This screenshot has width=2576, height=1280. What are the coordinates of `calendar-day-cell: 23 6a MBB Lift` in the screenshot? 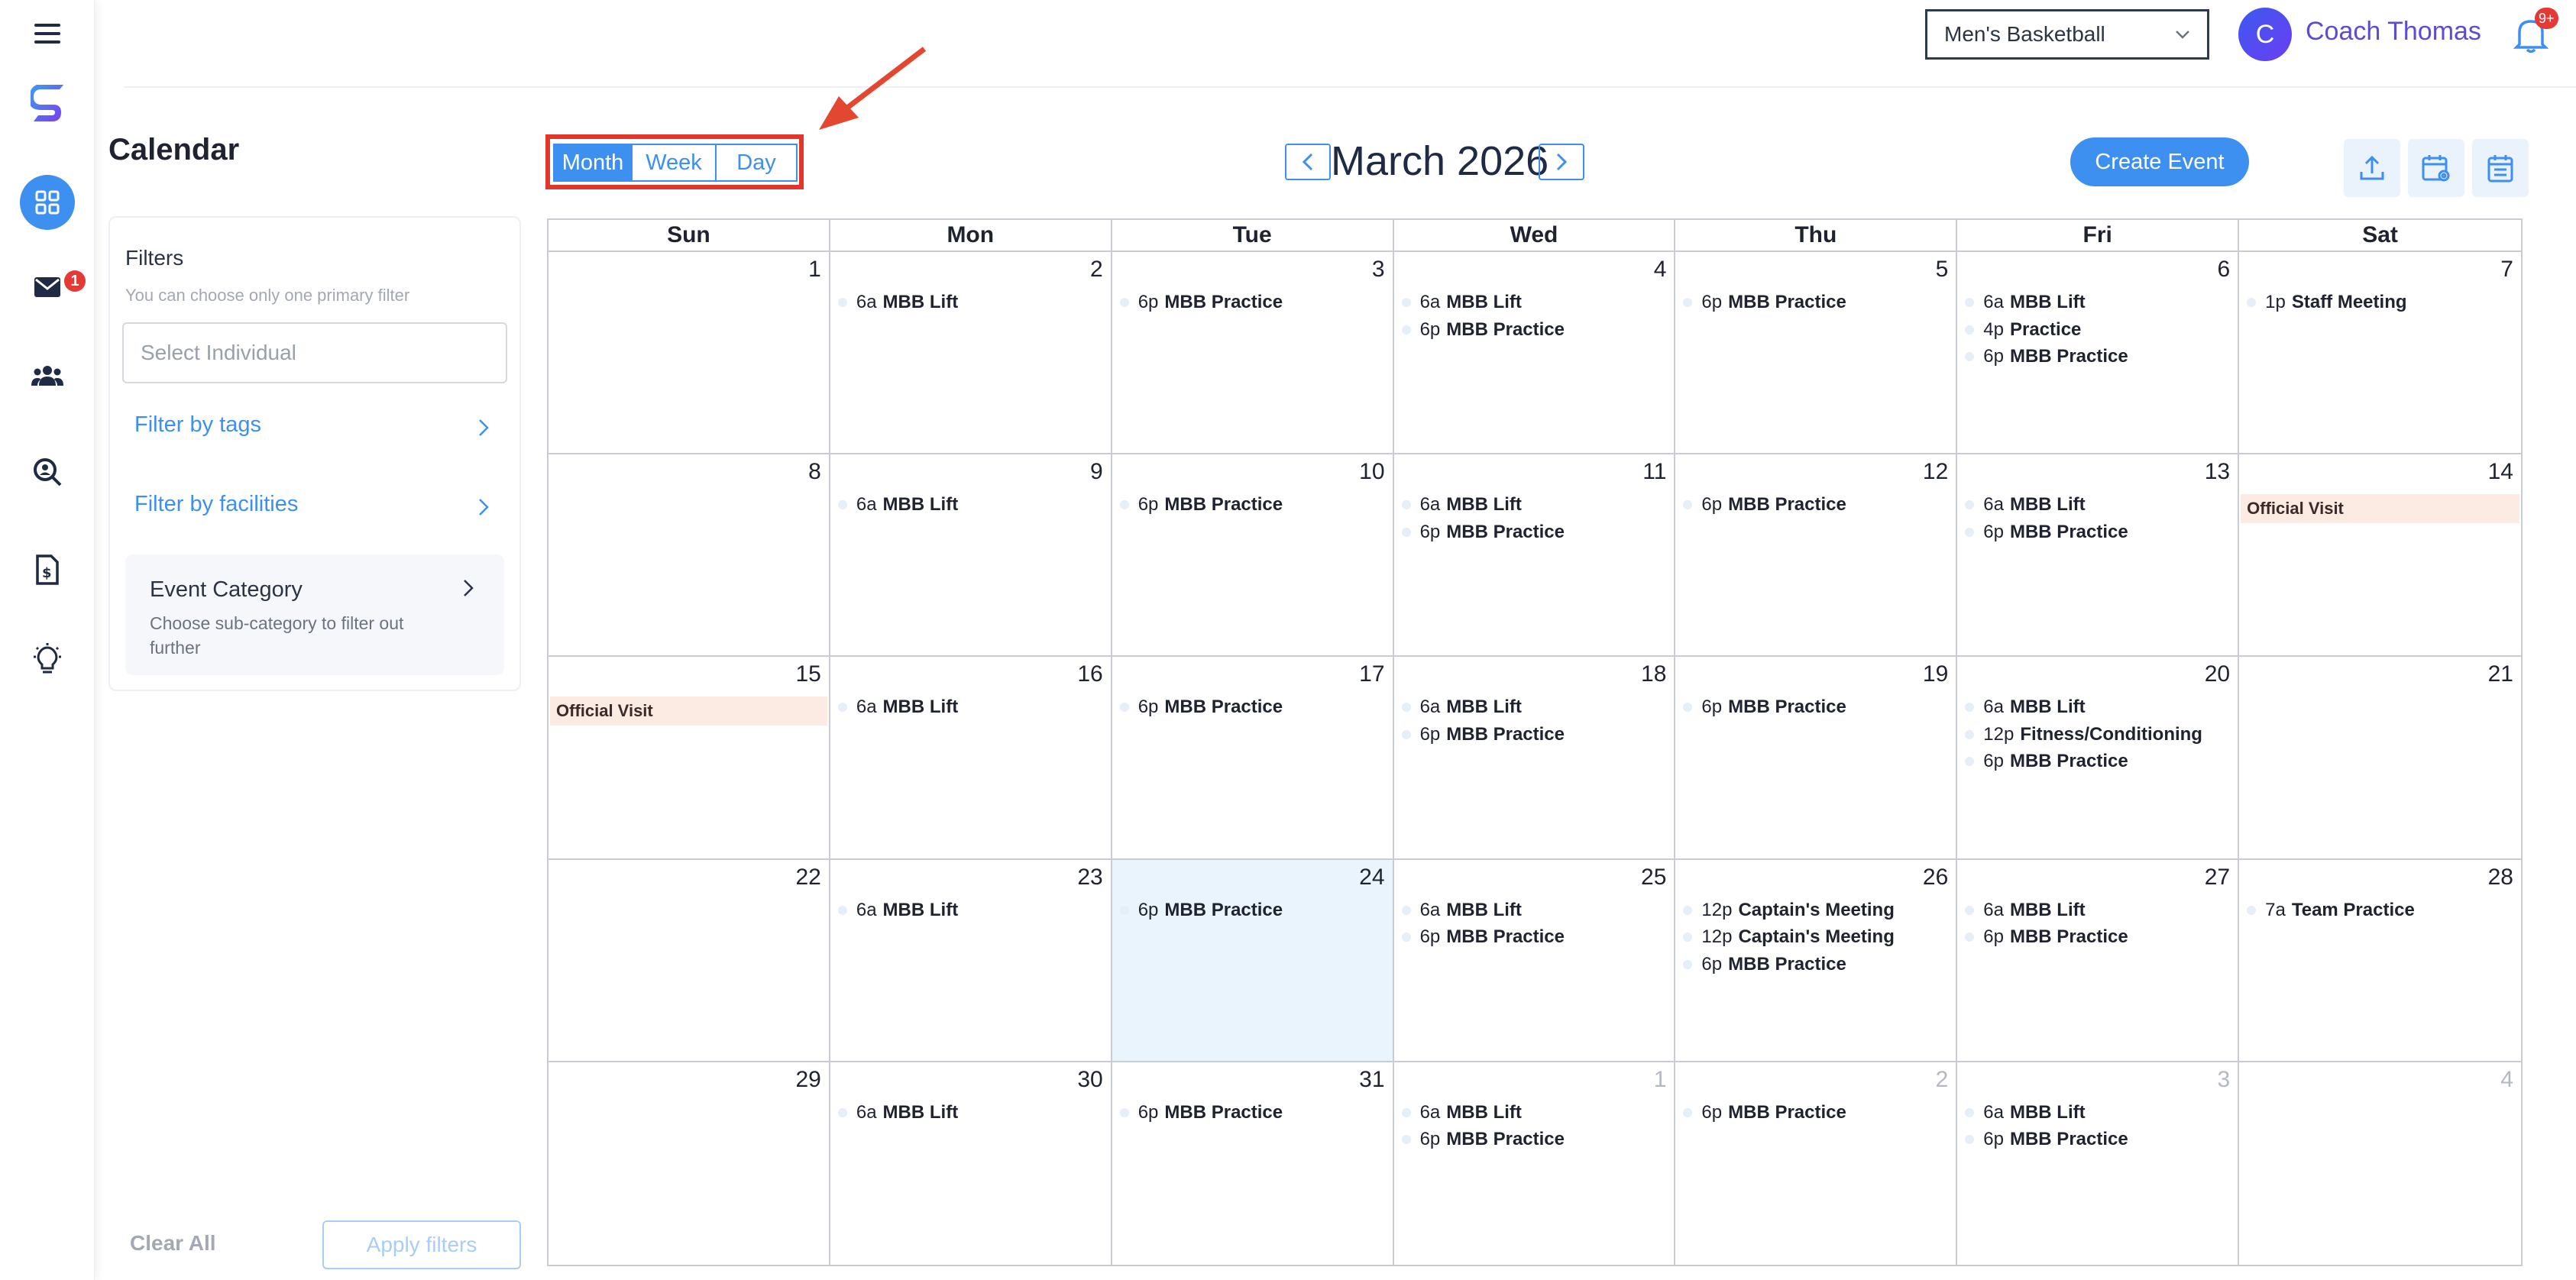 It's located at (971, 960).